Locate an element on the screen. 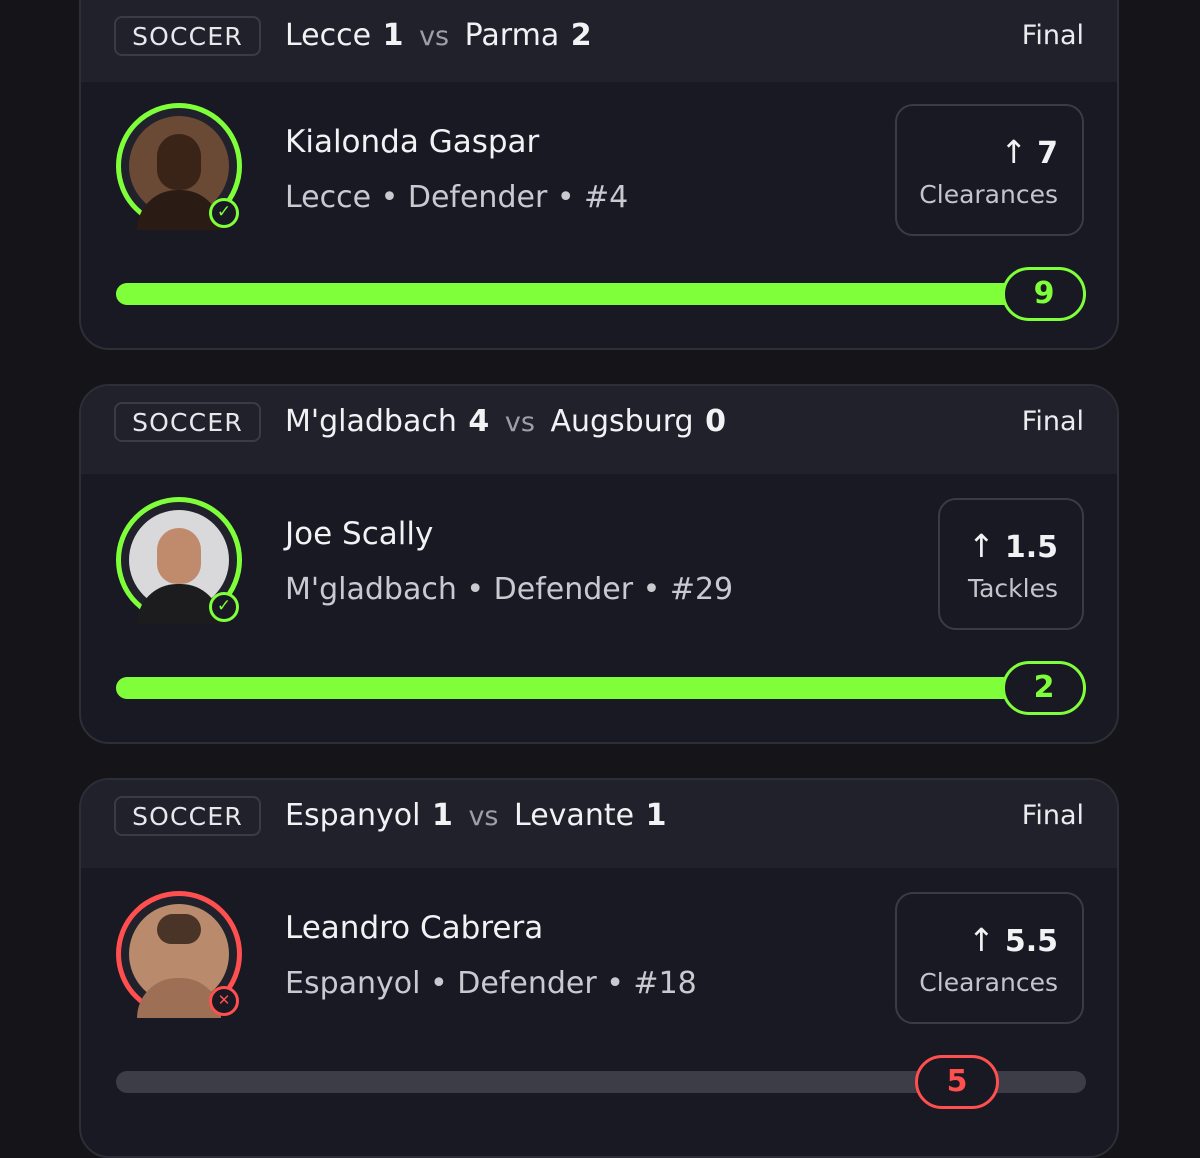 This screenshot has height=1158, width=1200. result-value-pill: 9 is located at coordinates (1044, 294).